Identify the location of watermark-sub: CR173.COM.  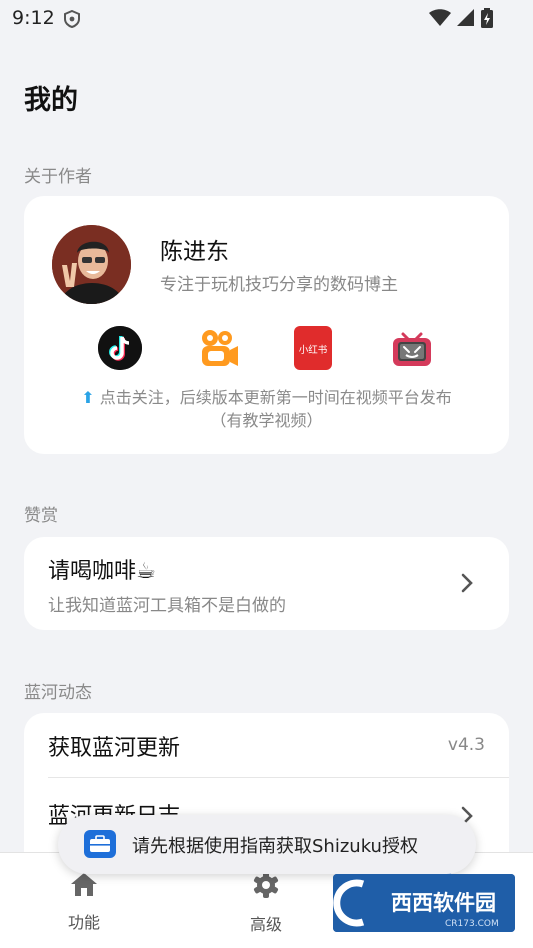
(472, 924).